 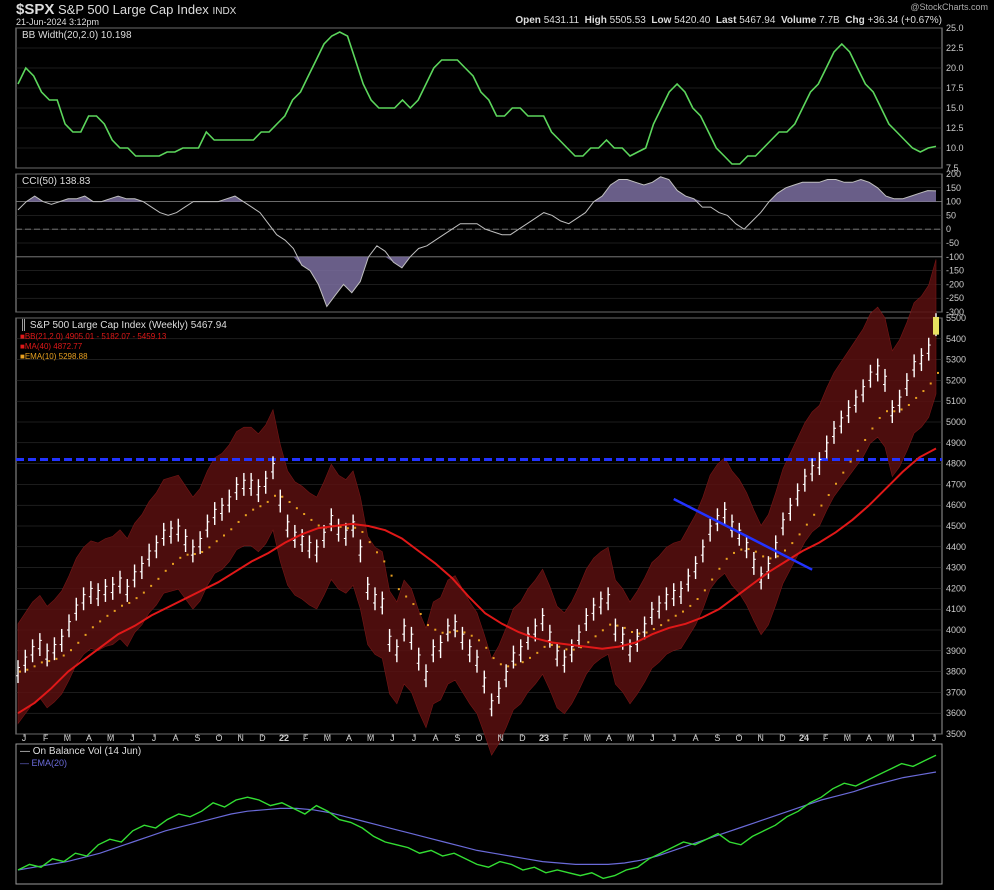 What do you see at coordinates (306, 738) in the screenshot?
I see `x-tick-label: F` at bounding box center [306, 738].